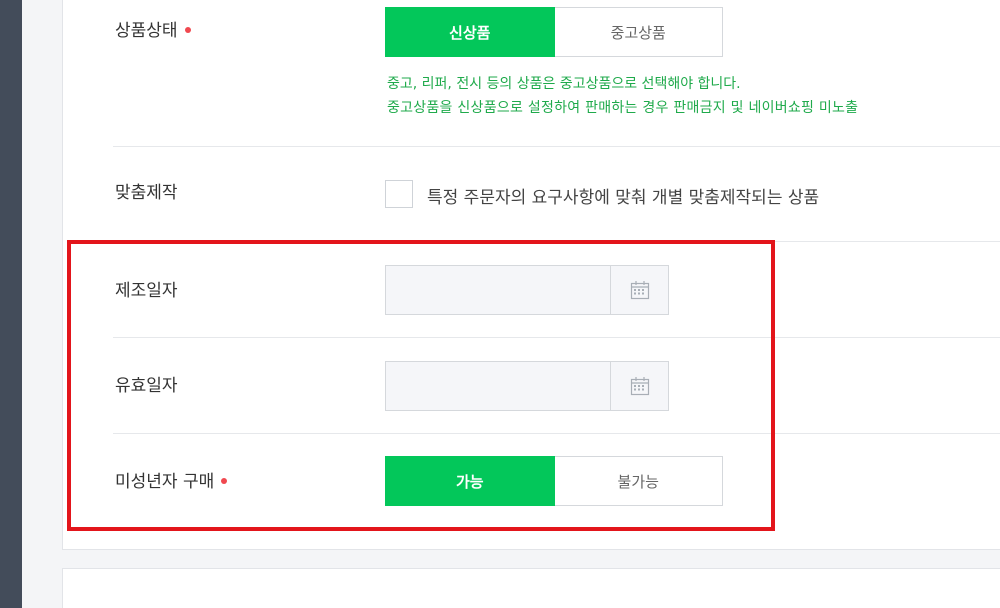  I want to click on required-dot-icon, so click(187, 30).